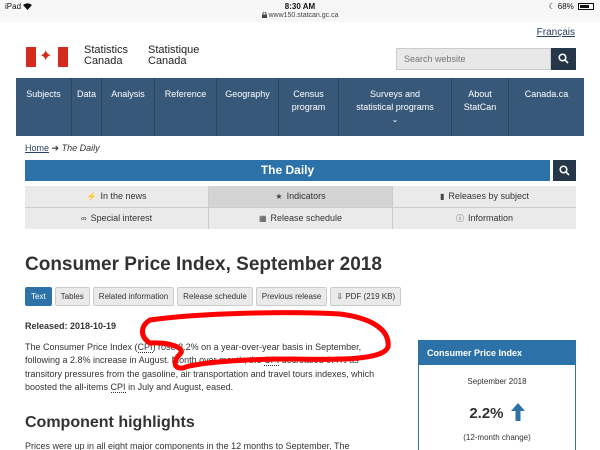 Image resolution: width=600 pixels, height=450 pixels. What do you see at coordinates (473, 59) in the screenshot?
I see `search-input` at bounding box center [473, 59].